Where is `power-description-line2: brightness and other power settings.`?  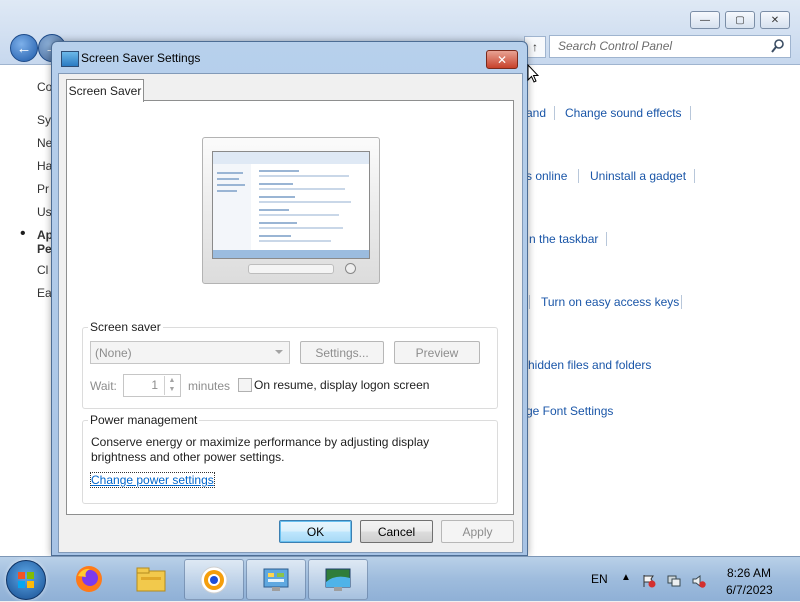 power-description-line2: brightness and other power settings. is located at coordinates (188, 457).